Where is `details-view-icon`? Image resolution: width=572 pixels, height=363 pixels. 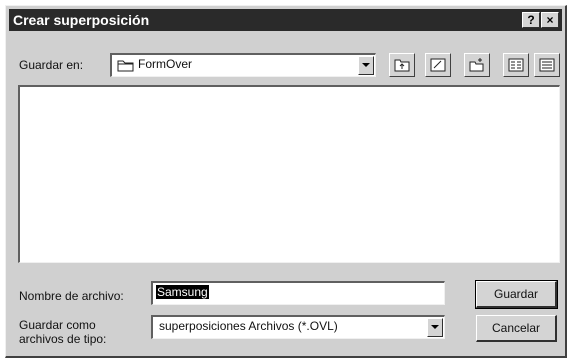 details-view-icon is located at coordinates (547, 67).